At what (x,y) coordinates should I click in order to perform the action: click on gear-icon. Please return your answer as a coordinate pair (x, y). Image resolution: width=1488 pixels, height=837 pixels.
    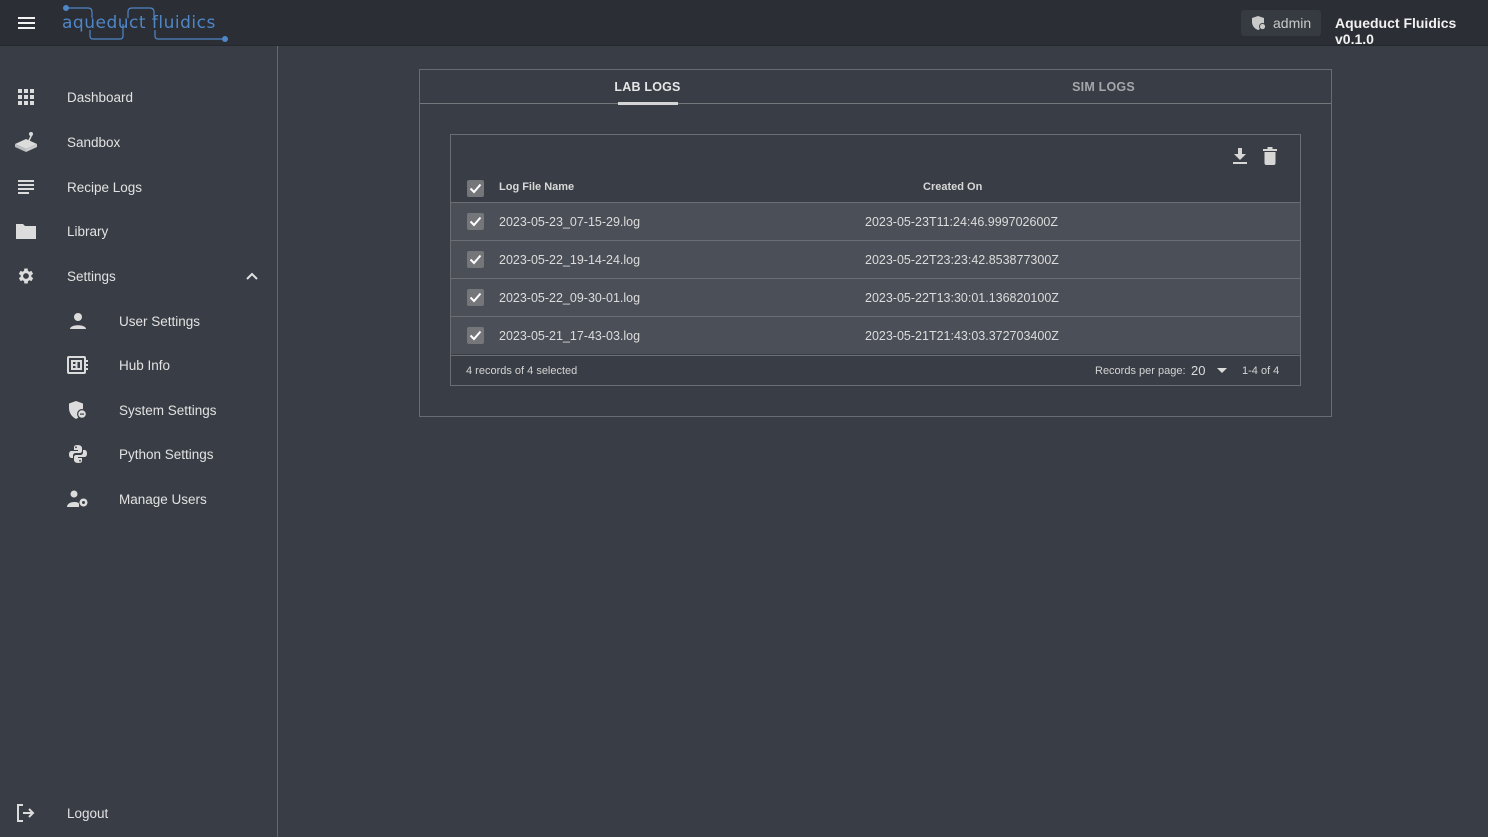
    Looking at the image, I should click on (26, 276).